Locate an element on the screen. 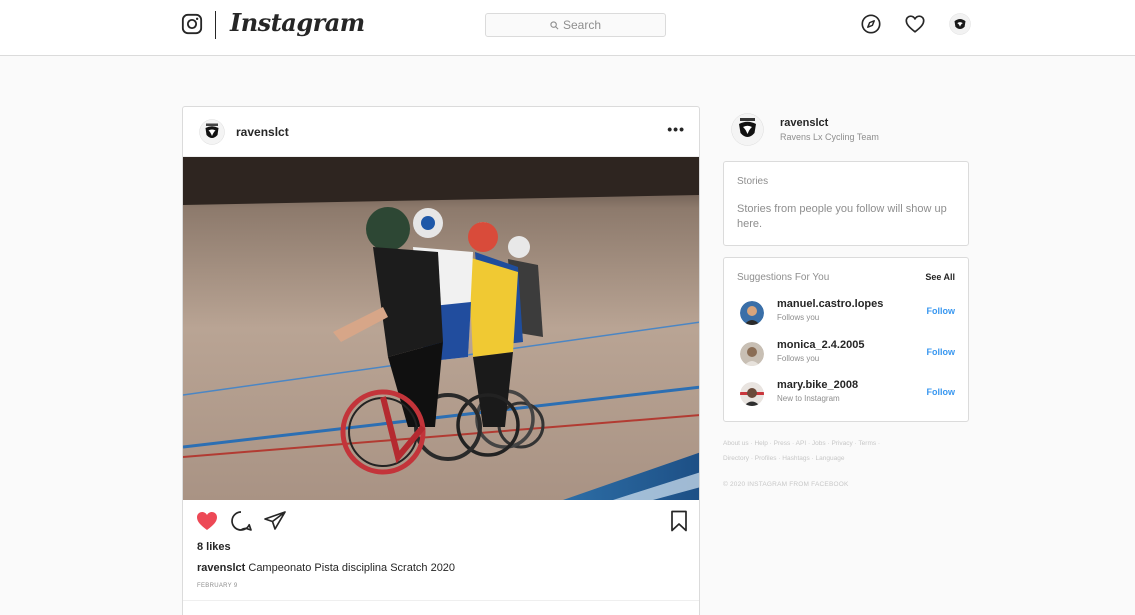 This screenshot has height=615, width=1135. suggestion-item: manuel.castro.lopes Follows you Follow is located at coordinates (846, 315).